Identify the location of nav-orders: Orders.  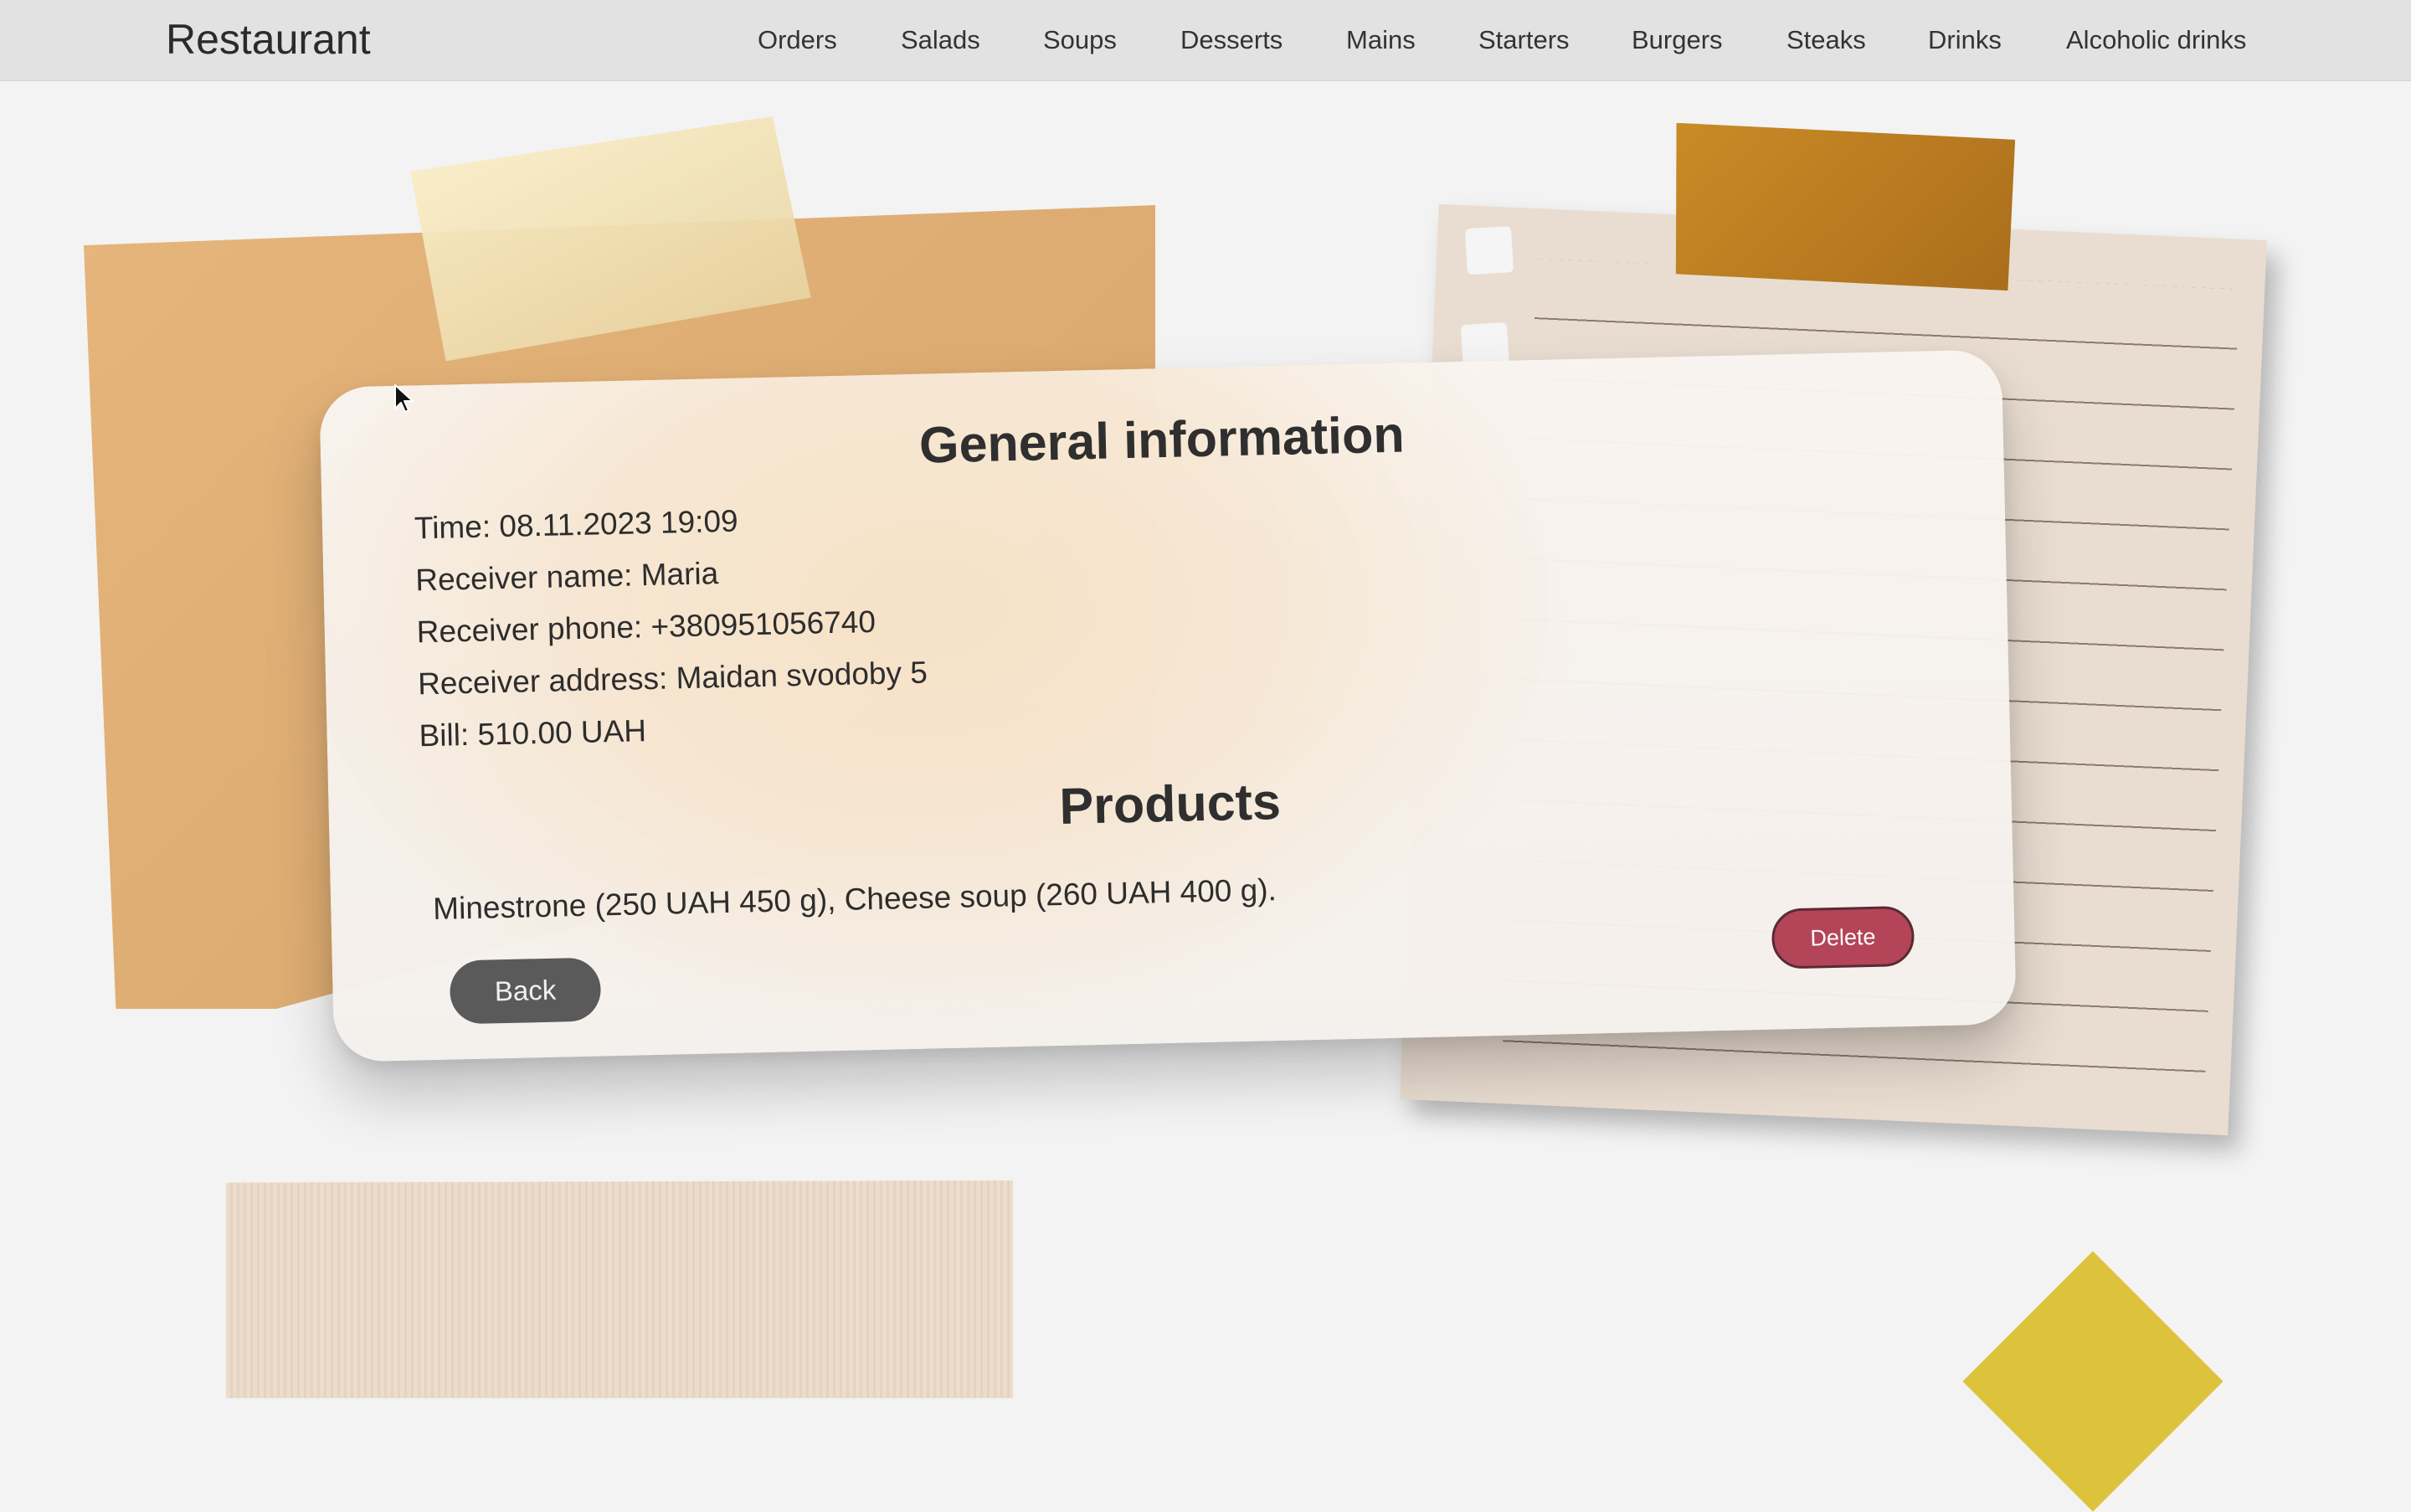
(797, 40).